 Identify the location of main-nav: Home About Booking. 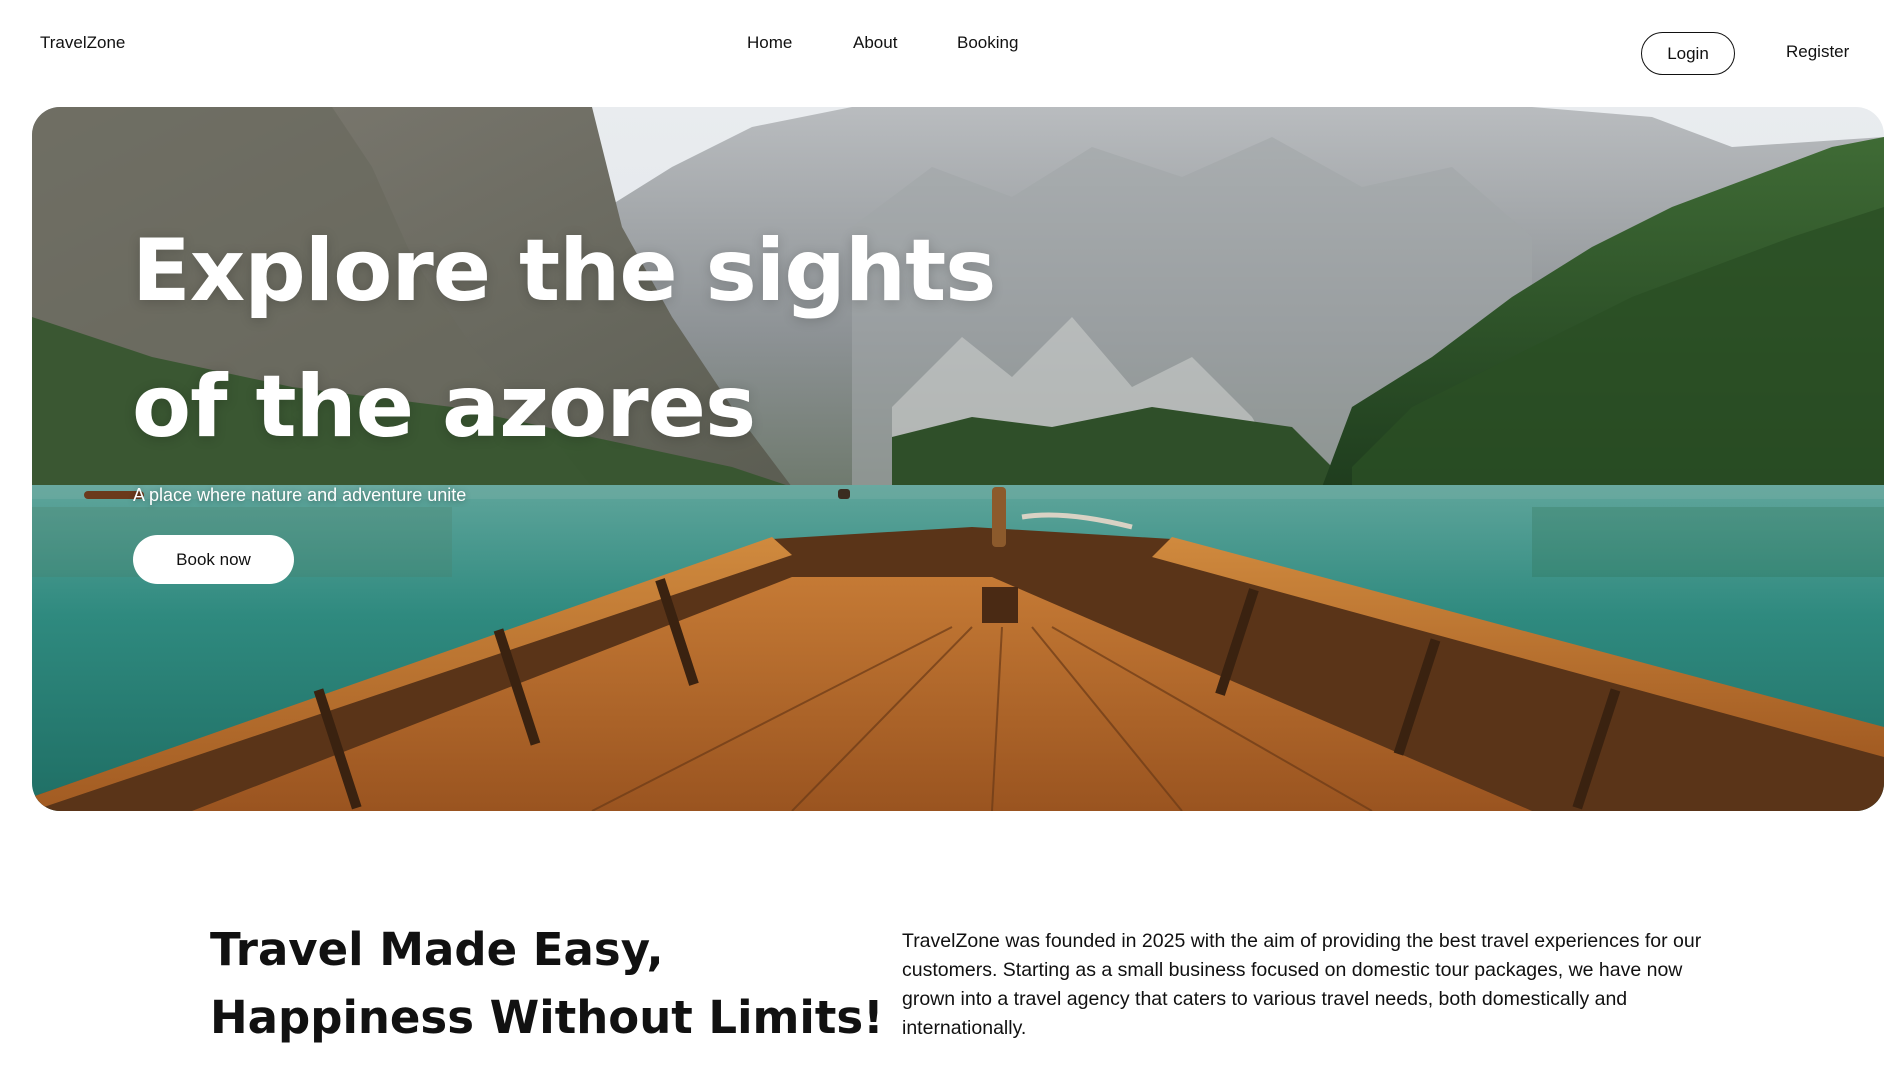
(951, 45).